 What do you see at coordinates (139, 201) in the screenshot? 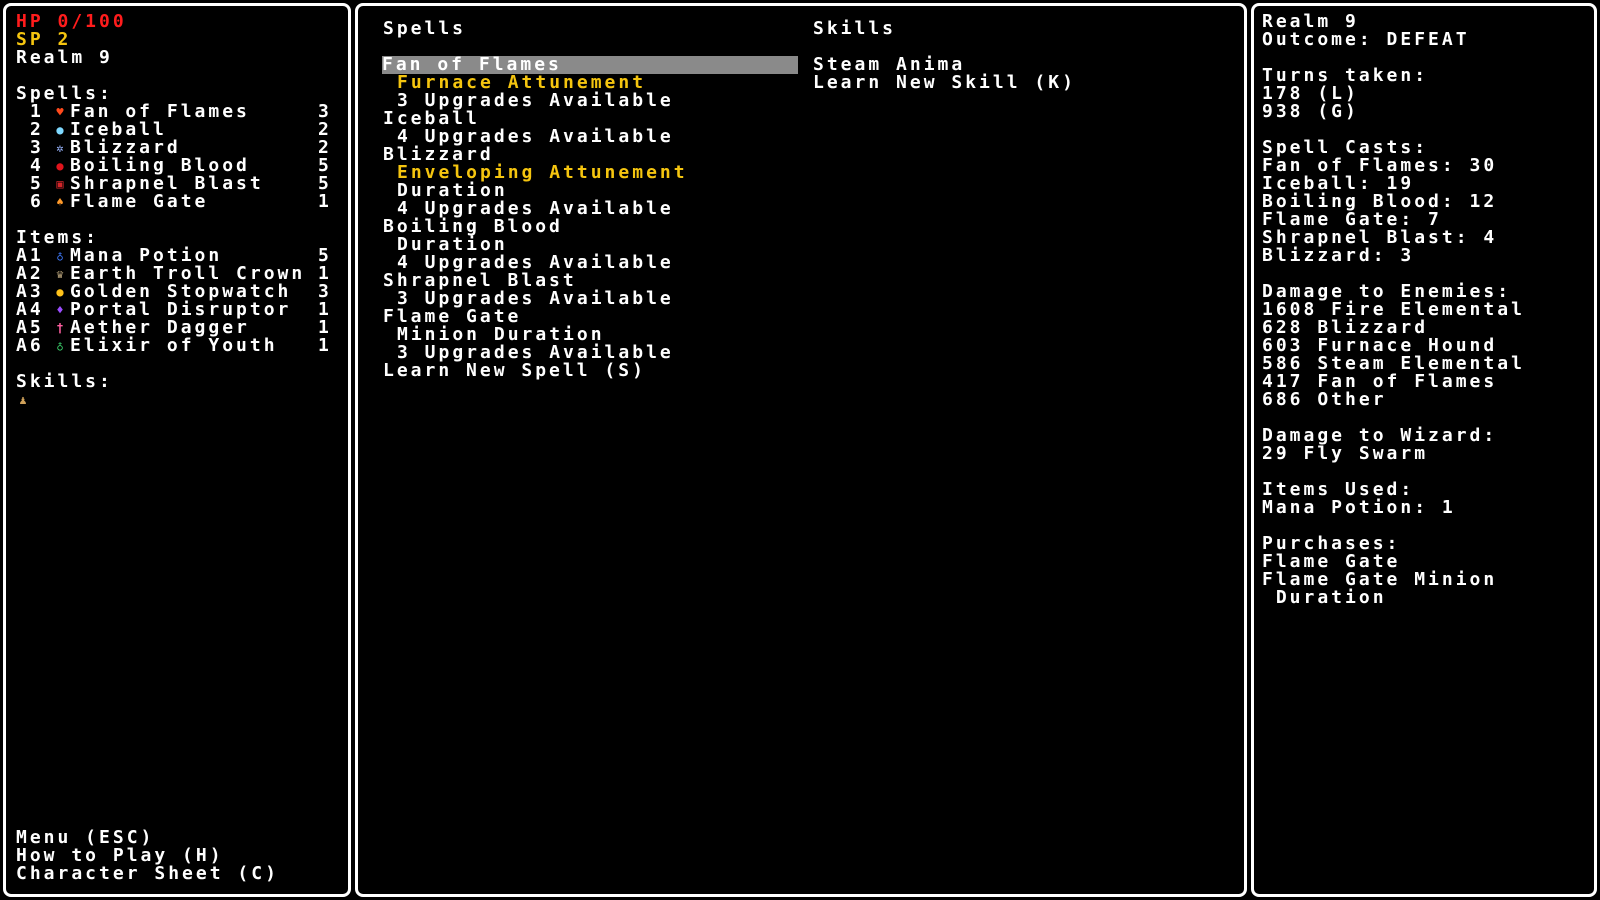
I see `spell-name: Flame Gate` at bounding box center [139, 201].